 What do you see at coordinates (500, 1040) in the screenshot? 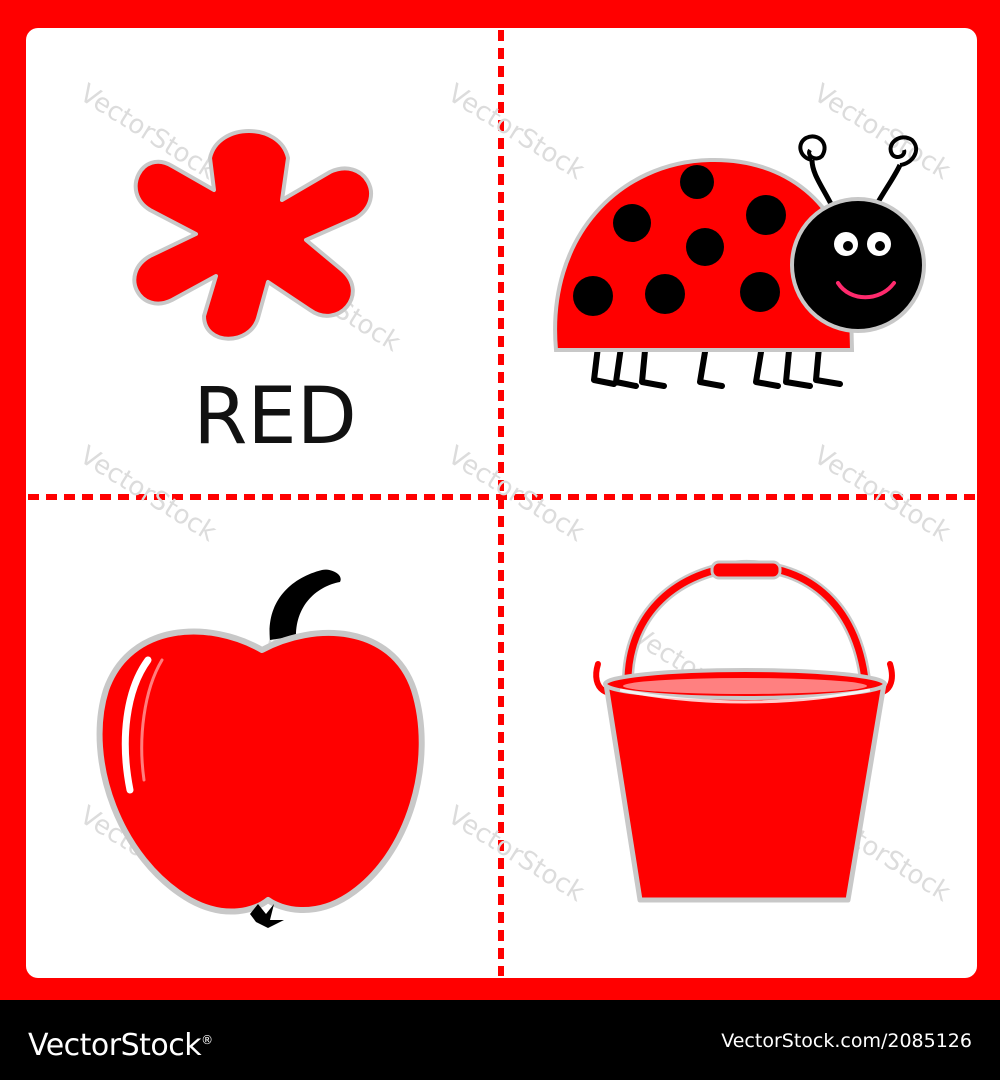
I see `stock-footer-bar: VectorStock® VectorStock.com/2085126` at bounding box center [500, 1040].